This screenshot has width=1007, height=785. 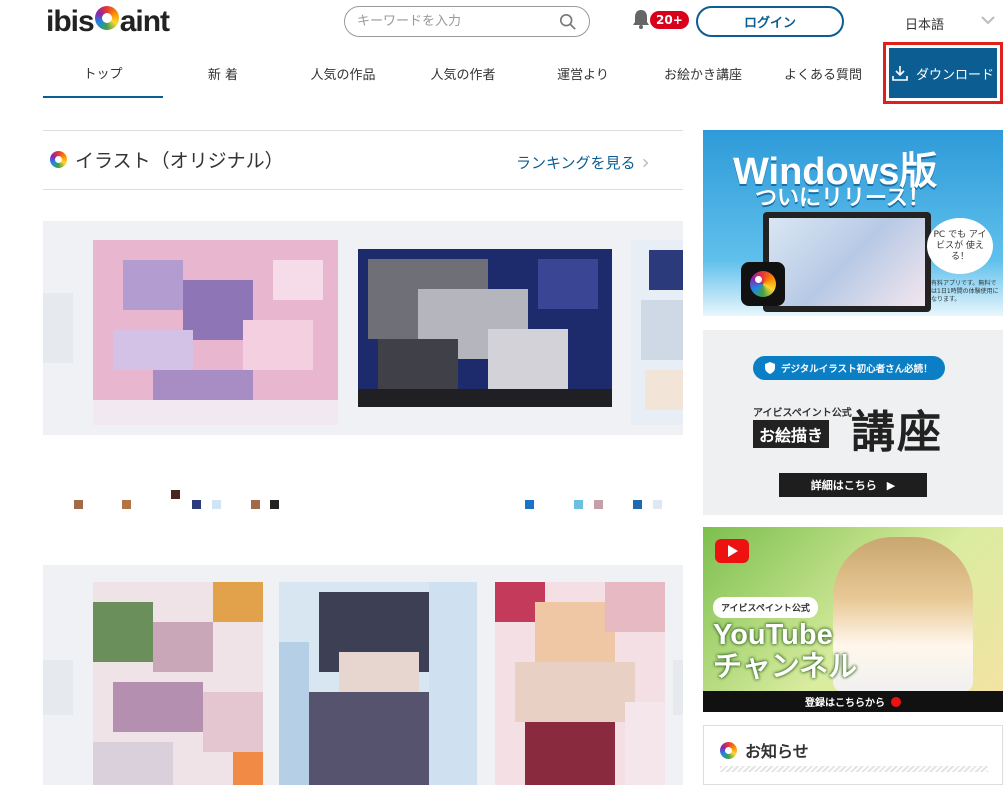 What do you see at coordinates (857, 369) in the screenshot?
I see `banner-pill-text: デジタルイラスト初心者さん必読！` at bounding box center [857, 369].